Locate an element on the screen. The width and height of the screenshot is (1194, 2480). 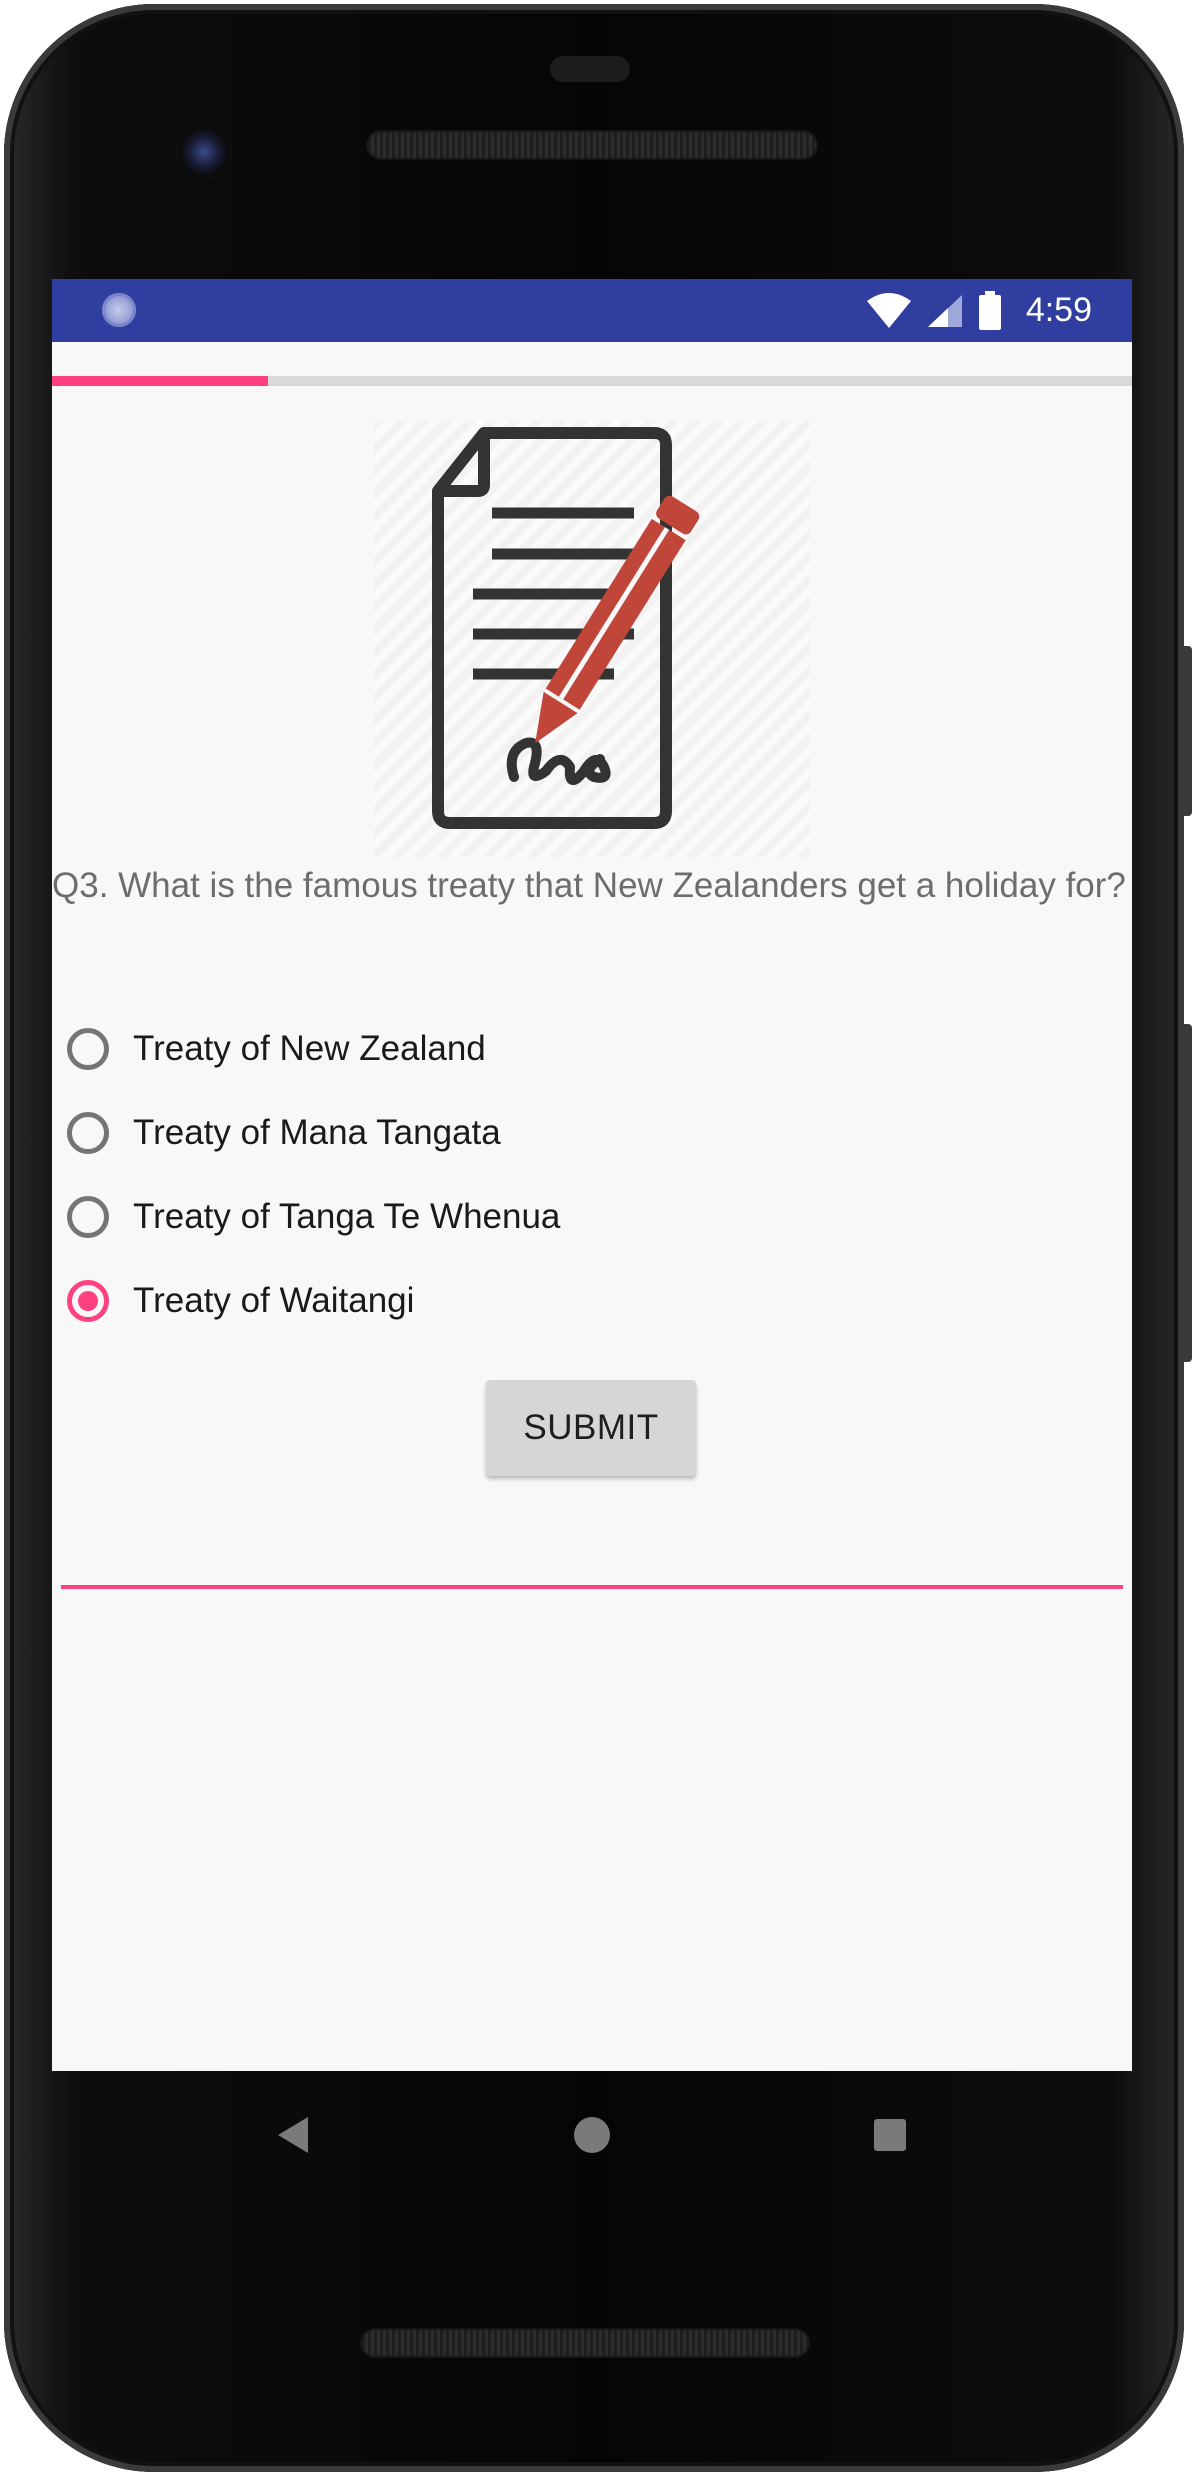
battery-icon is located at coordinates (989, 310).